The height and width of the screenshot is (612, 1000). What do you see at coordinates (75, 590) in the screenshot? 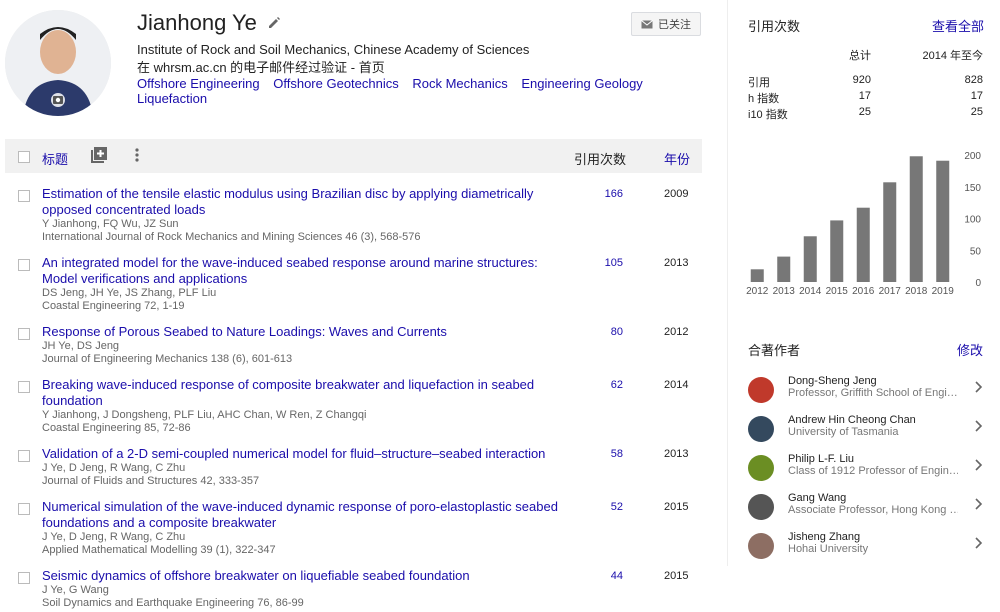
I see `article-authors: J Ye, G Wang` at bounding box center [75, 590].